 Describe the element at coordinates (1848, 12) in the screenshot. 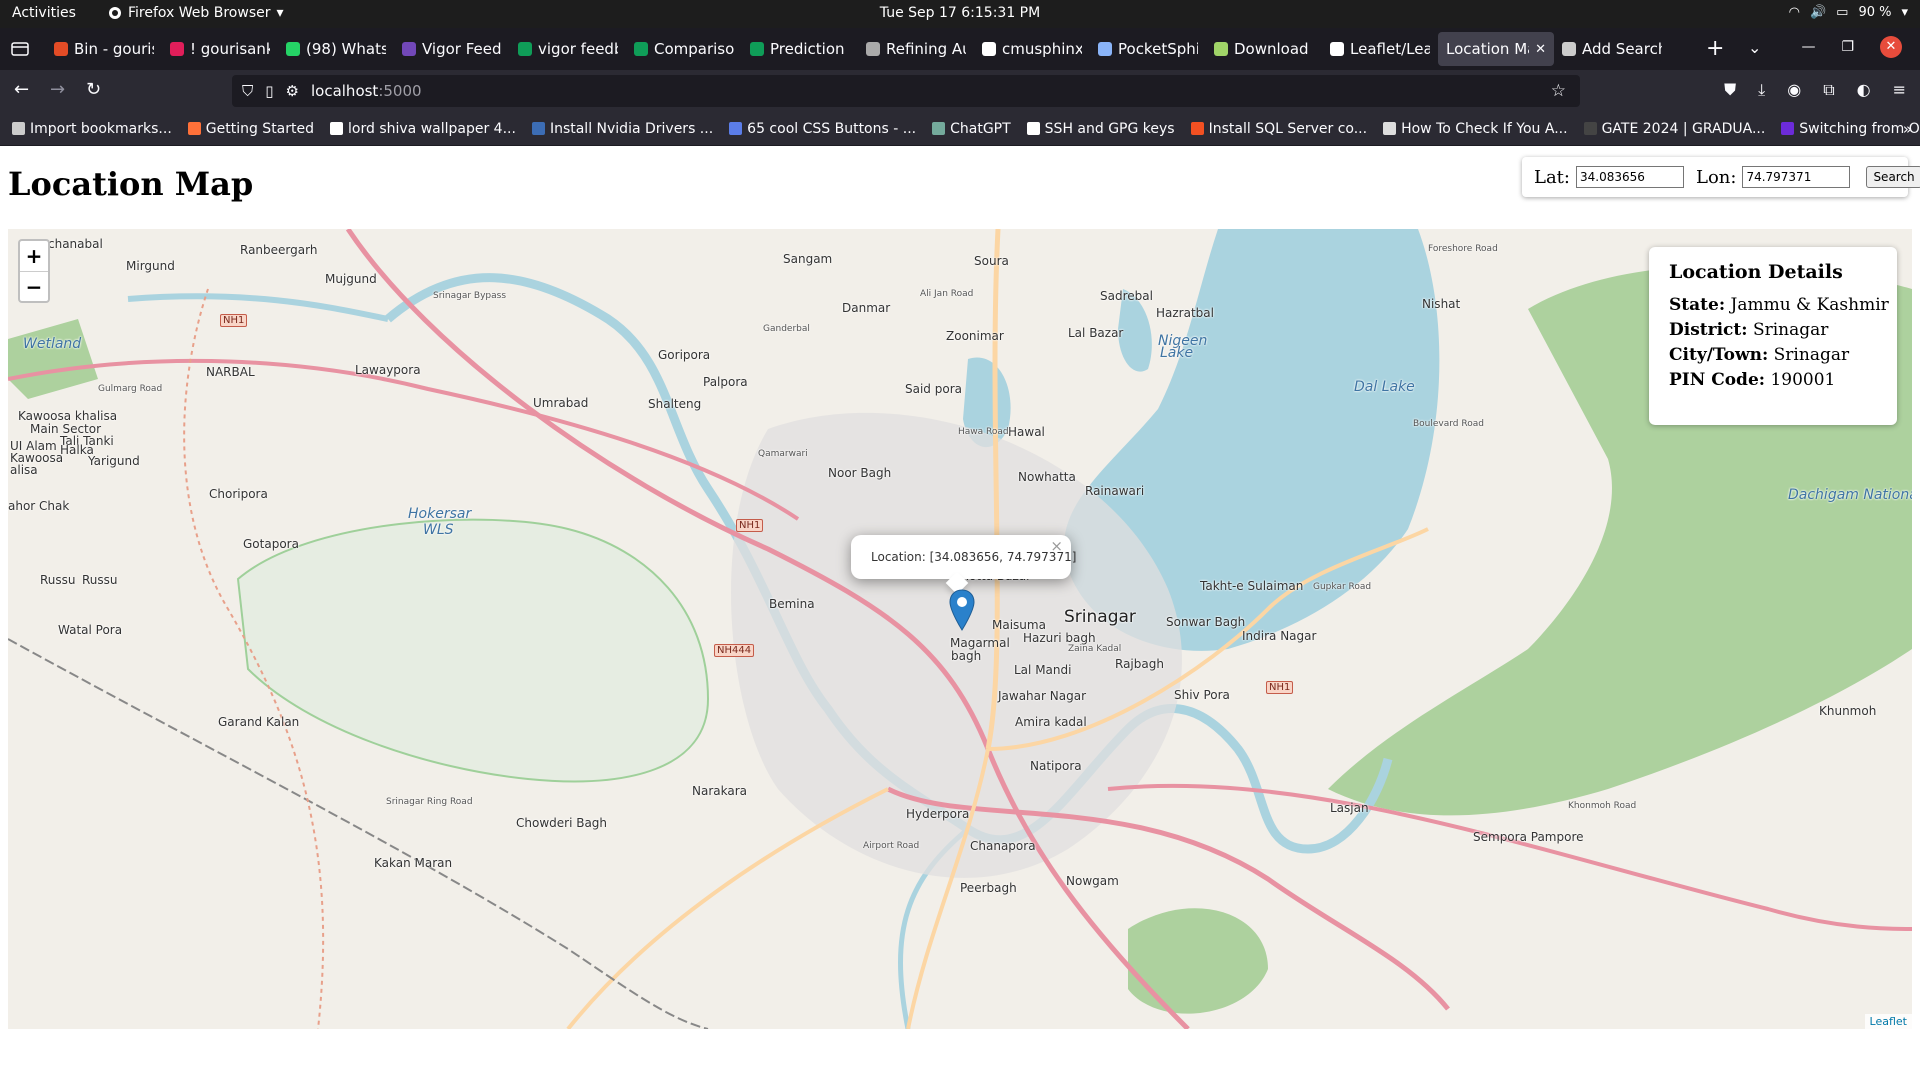

I see `system-tray: ◠ 🔊 ▭ 90 % ▾` at that location.